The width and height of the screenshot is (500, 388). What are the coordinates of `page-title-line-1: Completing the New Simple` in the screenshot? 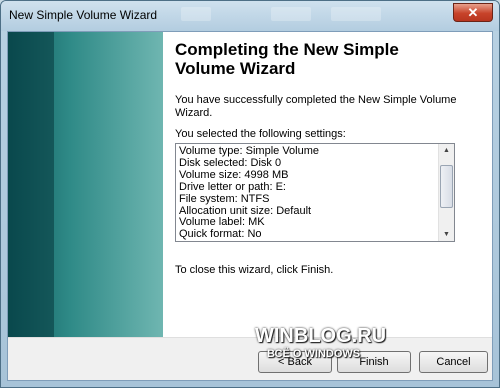 It's located at (287, 49).